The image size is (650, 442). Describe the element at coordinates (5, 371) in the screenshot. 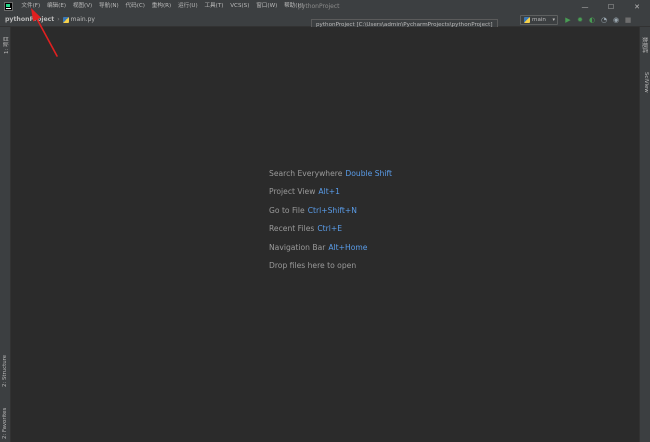

I see `tool-tab-structure: 2: Structure` at that location.